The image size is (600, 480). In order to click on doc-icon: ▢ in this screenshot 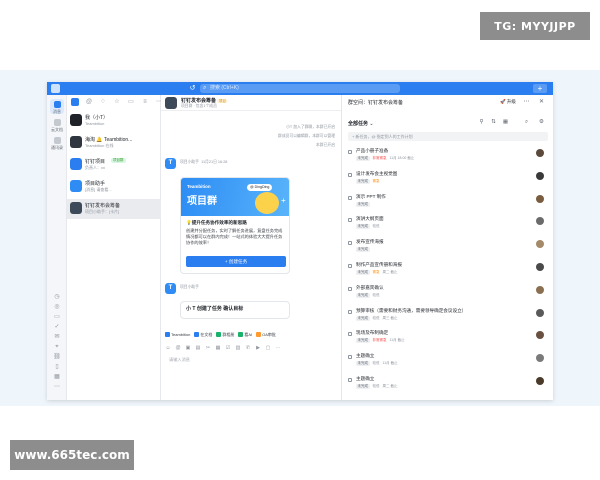, I will do `click(268, 348)`.